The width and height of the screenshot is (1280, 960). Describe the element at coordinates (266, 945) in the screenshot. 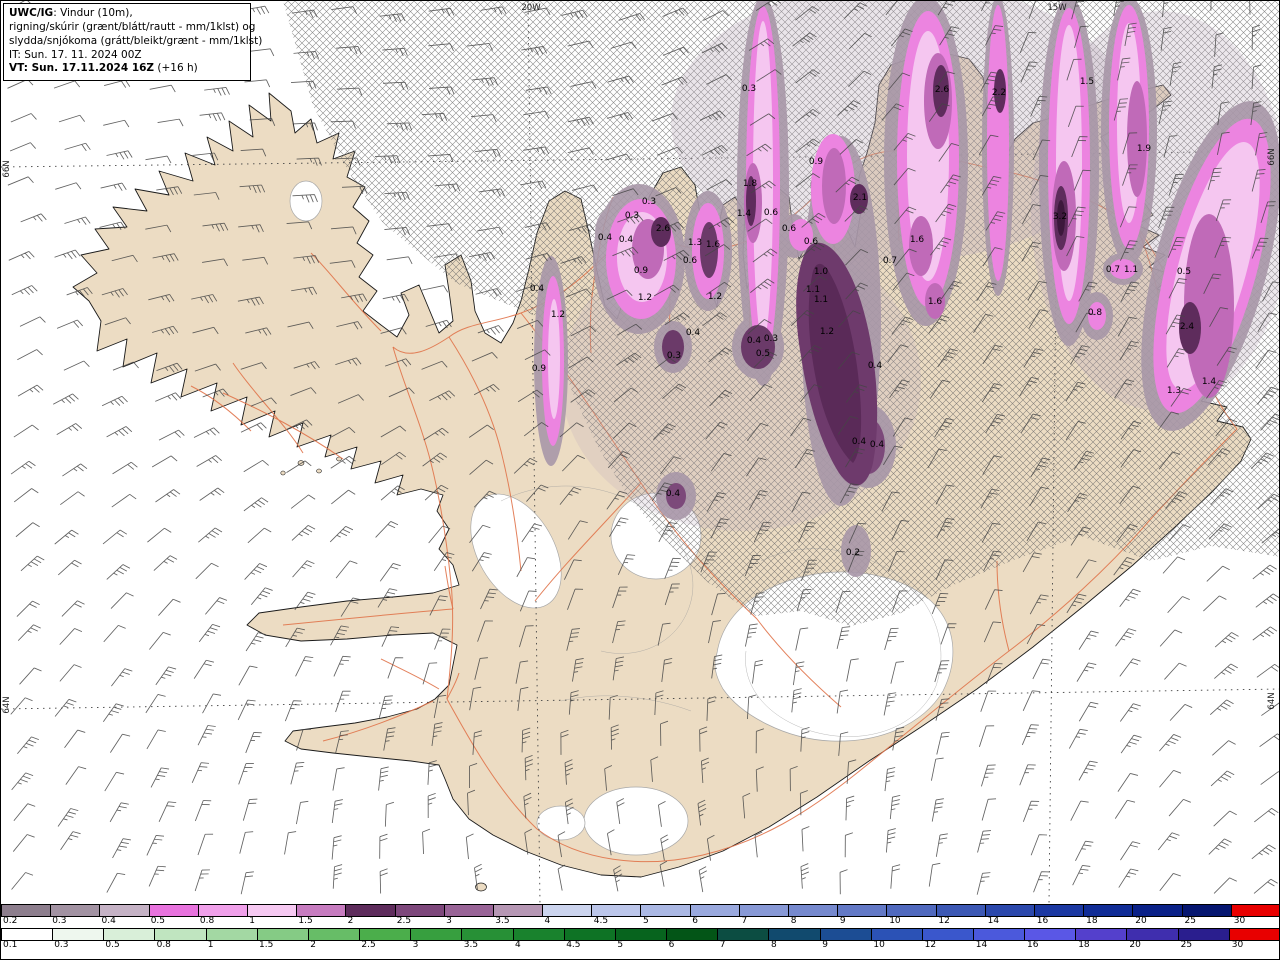

I see `colorbar-label: 1.5` at that location.